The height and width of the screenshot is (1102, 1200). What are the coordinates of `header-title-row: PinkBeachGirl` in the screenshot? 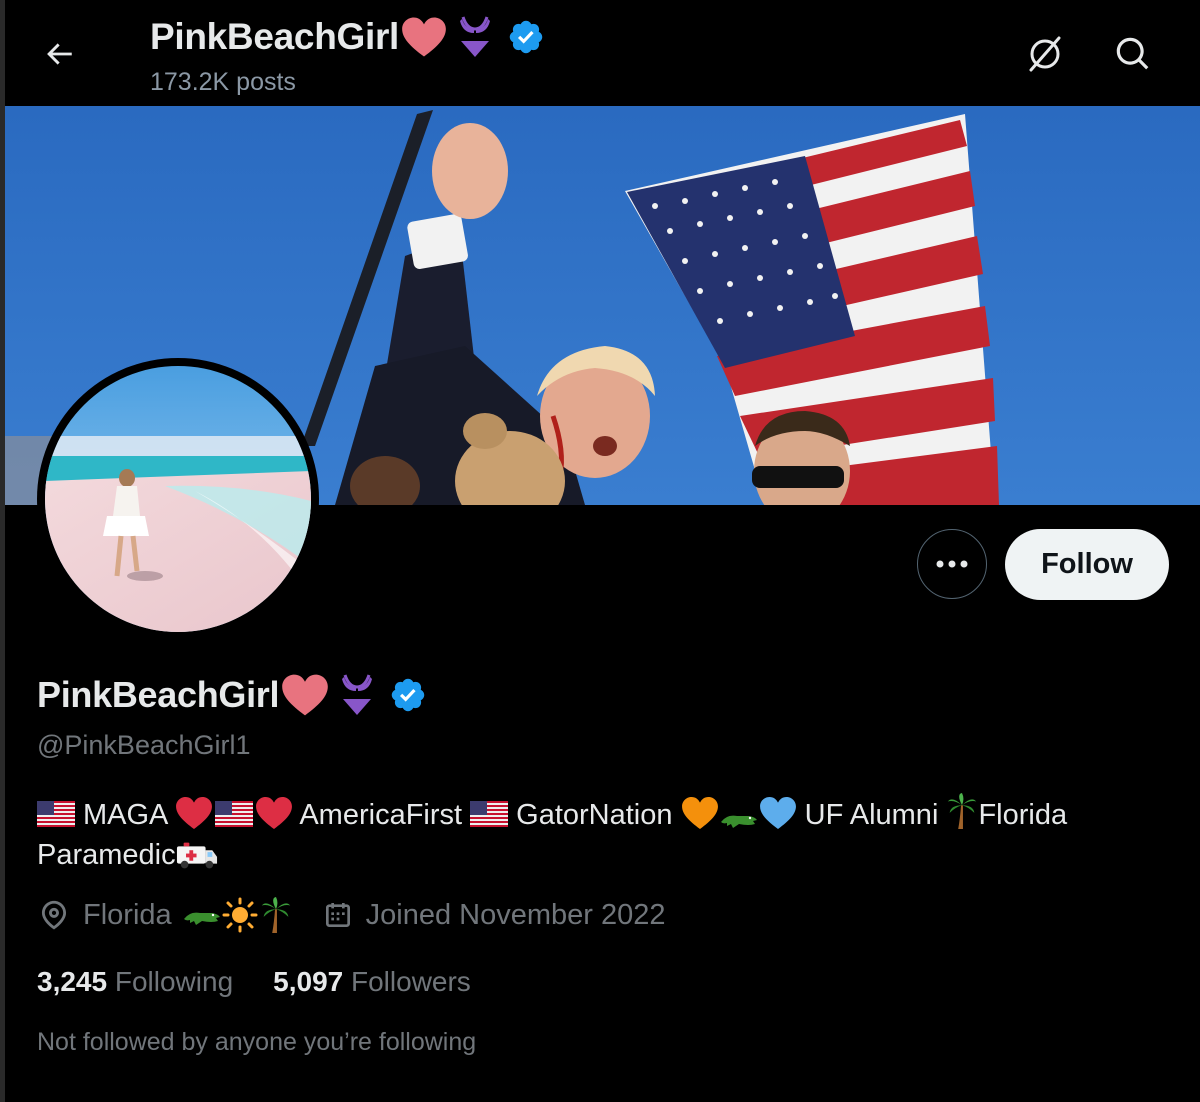 It's located at (347, 37).